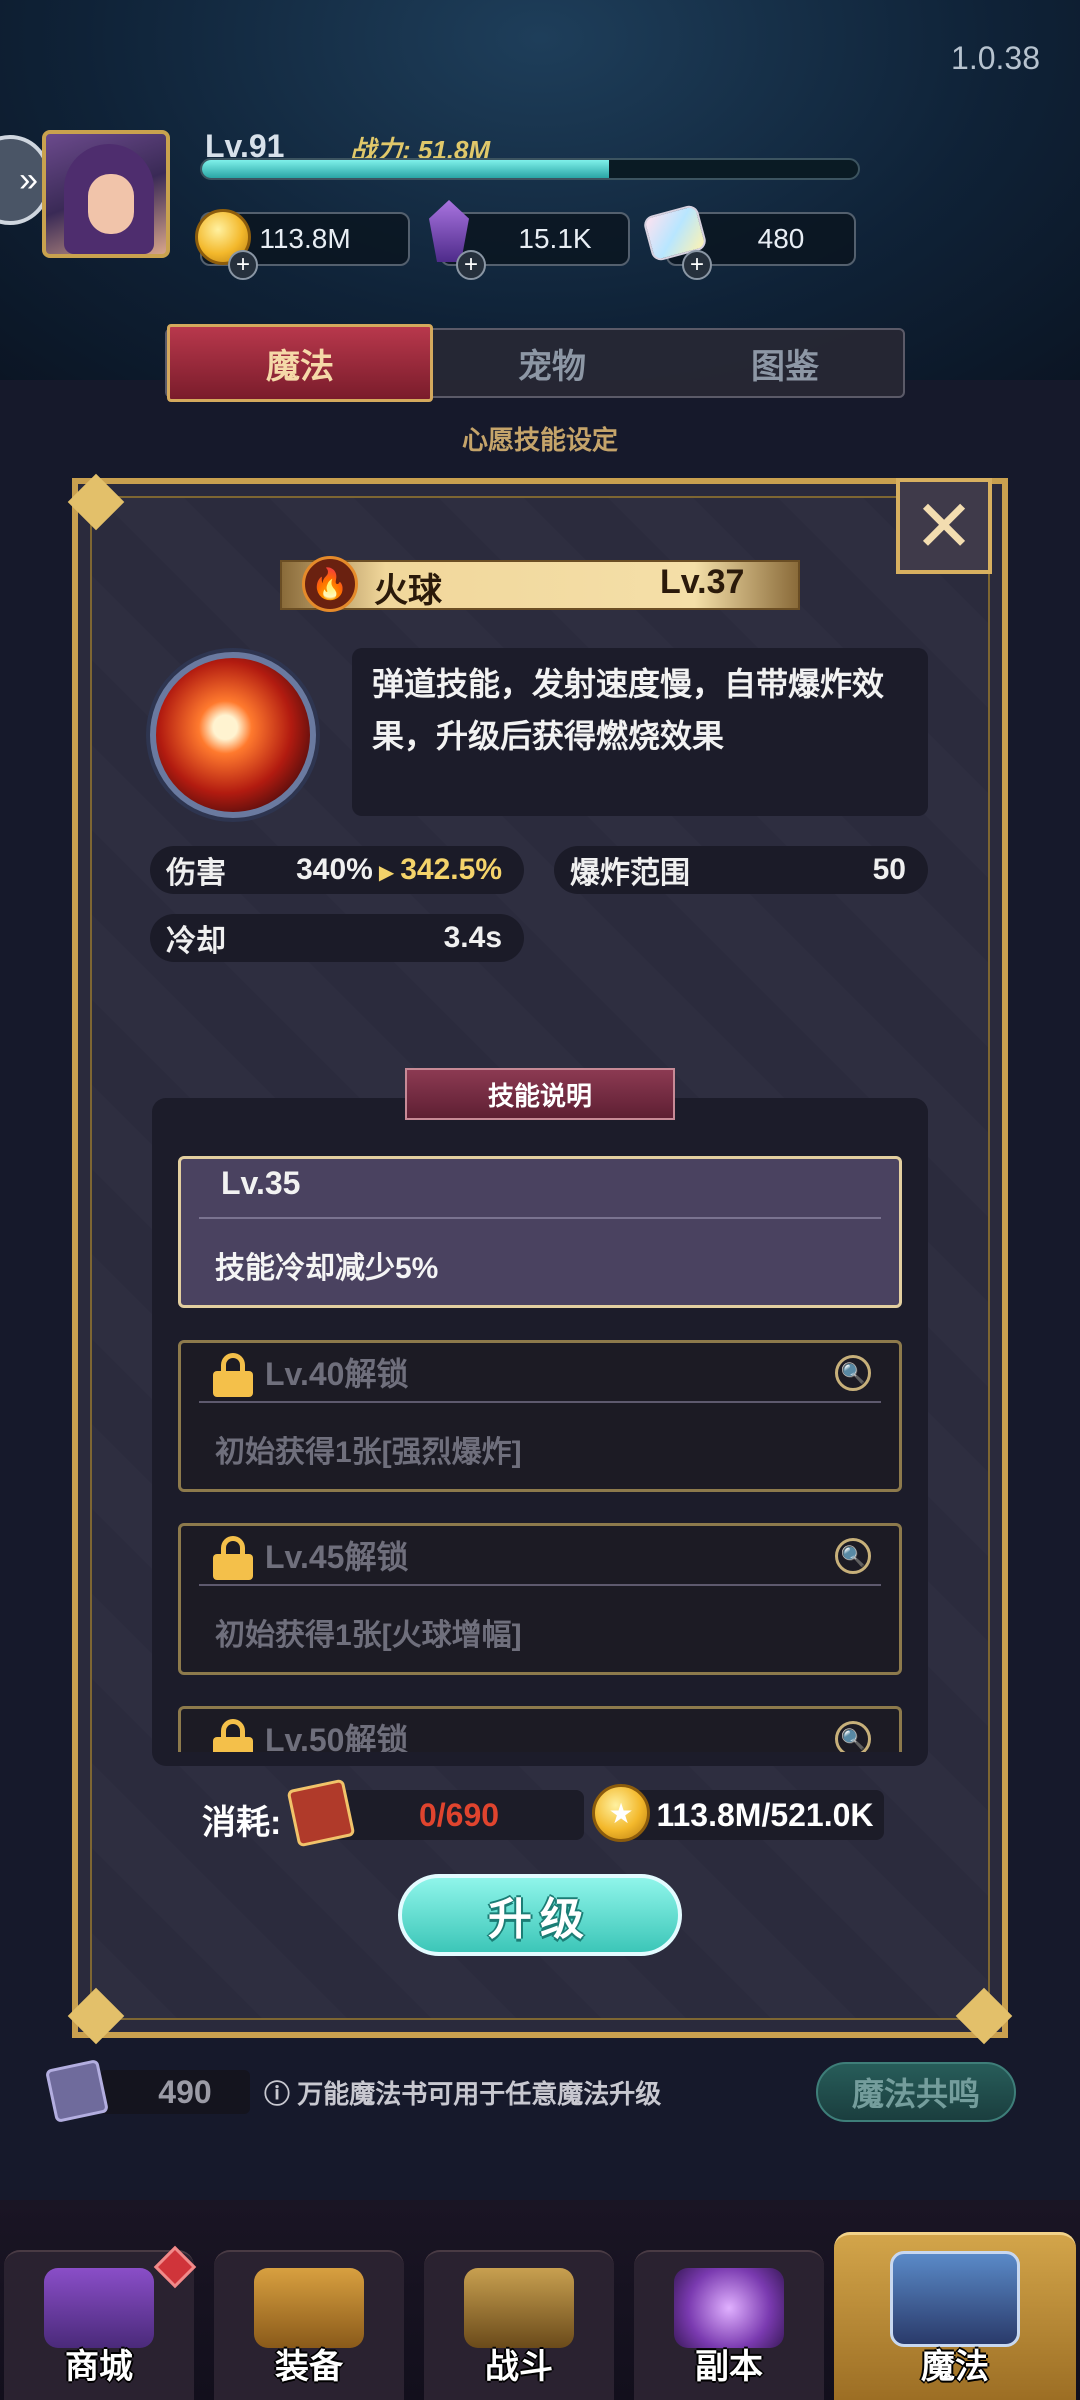 Image resolution: width=1080 pixels, height=2400 pixels. What do you see at coordinates (519, 2308) in the screenshot?
I see `battle-icon` at bounding box center [519, 2308].